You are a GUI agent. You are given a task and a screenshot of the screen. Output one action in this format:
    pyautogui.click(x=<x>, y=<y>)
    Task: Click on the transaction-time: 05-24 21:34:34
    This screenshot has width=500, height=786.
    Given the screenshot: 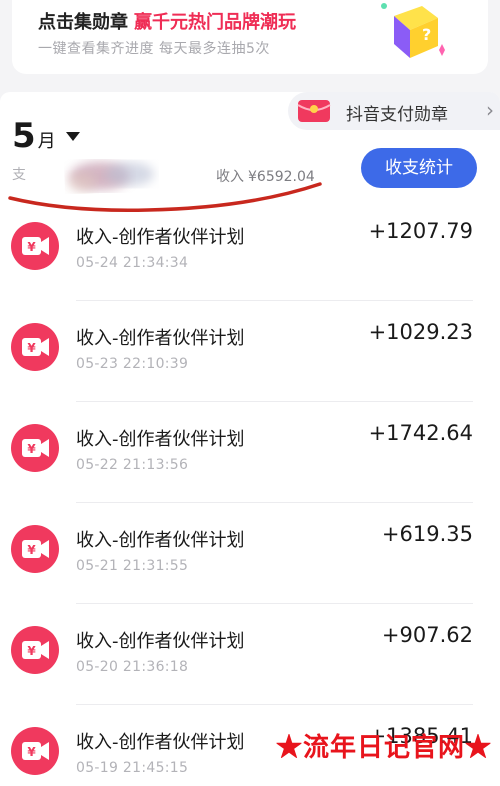 What is the action you would take?
    pyautogui.click(x=132, y=263)
    